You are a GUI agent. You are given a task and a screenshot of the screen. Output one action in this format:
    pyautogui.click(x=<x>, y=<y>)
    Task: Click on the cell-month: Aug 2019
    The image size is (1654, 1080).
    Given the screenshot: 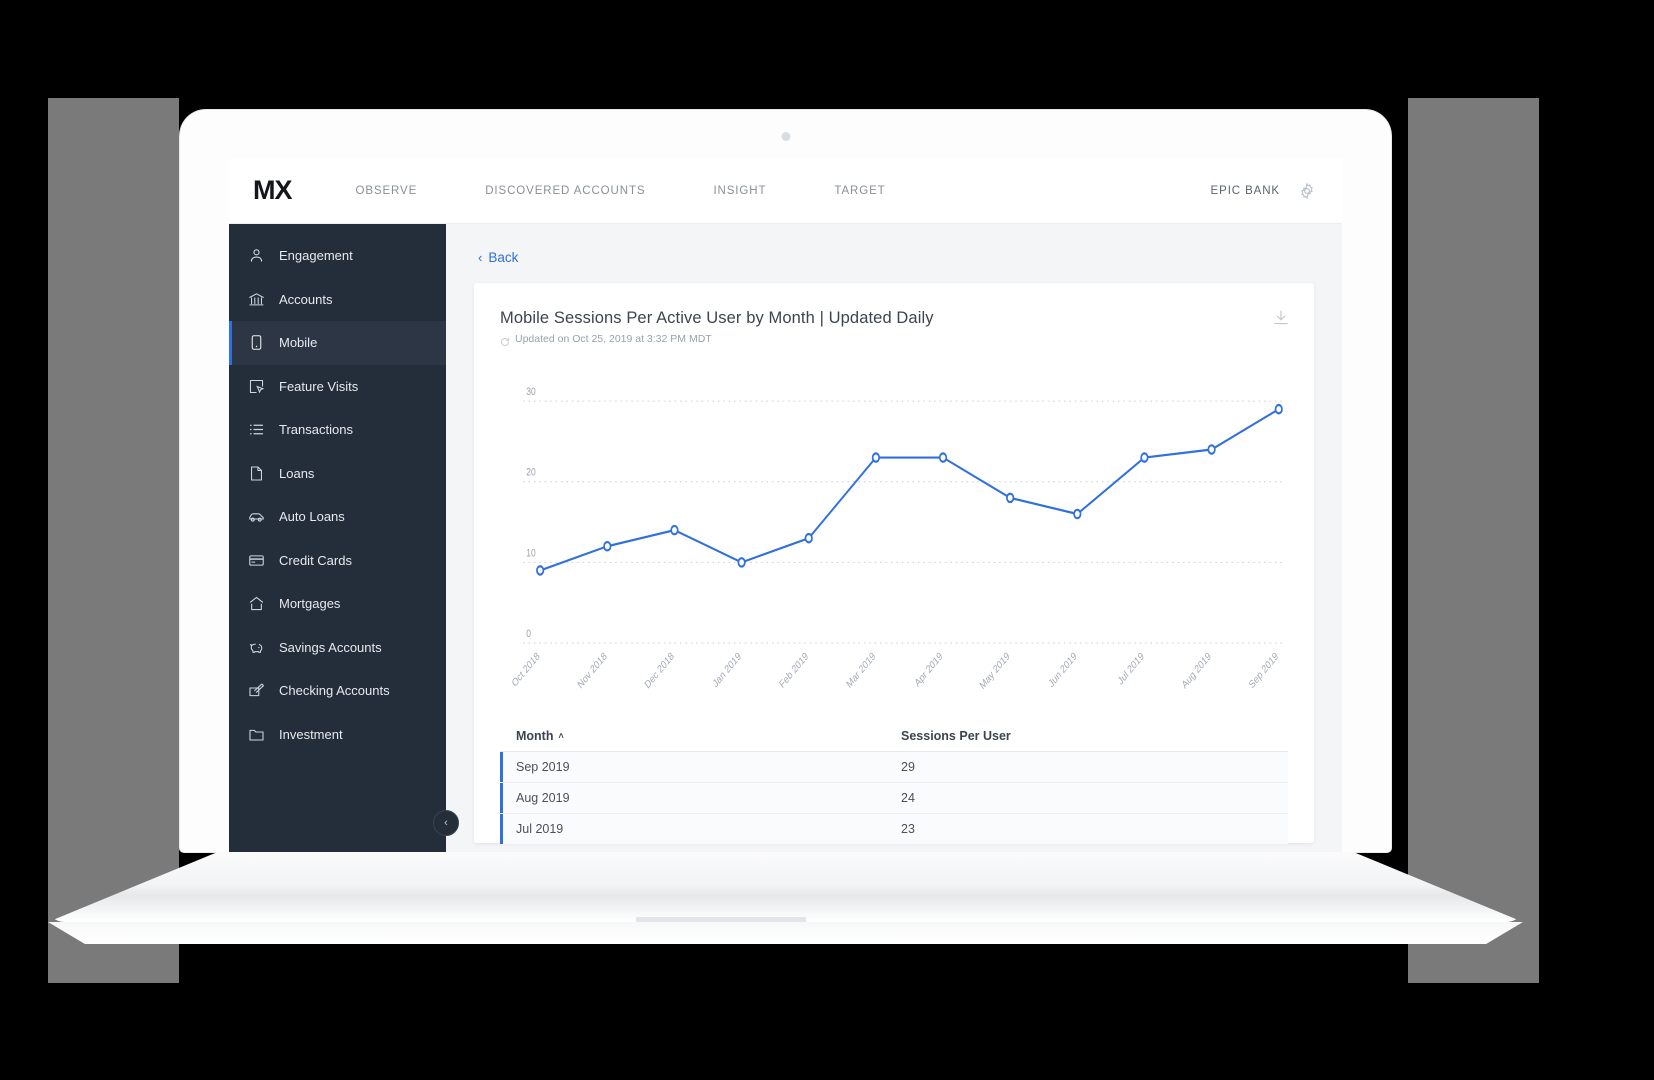 What is the action you would take?
    pyautogui.click(x=543, y=798)
    